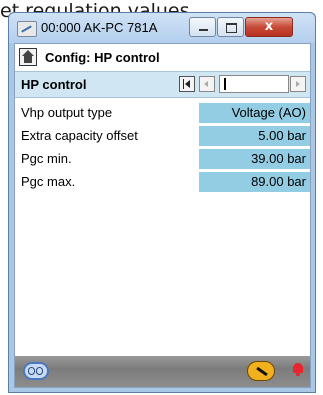 This screenshot has height=395, width=323. Describe the element at coordinates (54, 84) in the screenshot. I see `section-title: HP control` at that location.